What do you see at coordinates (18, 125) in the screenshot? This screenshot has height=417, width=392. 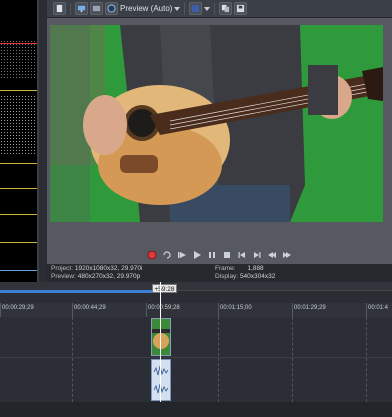 I see `scope-waveform` at bounding box center [18, 125].